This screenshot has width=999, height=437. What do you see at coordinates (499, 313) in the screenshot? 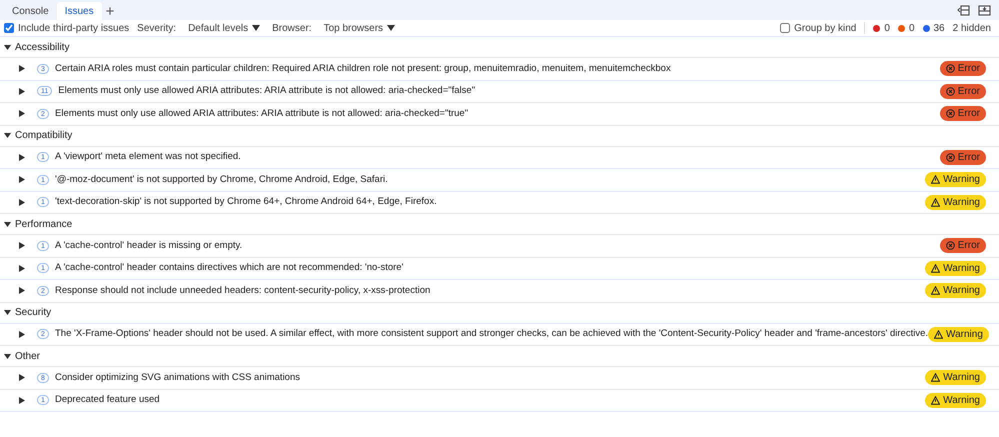
I see `category-header: Security` at bounding box center [499, 313].